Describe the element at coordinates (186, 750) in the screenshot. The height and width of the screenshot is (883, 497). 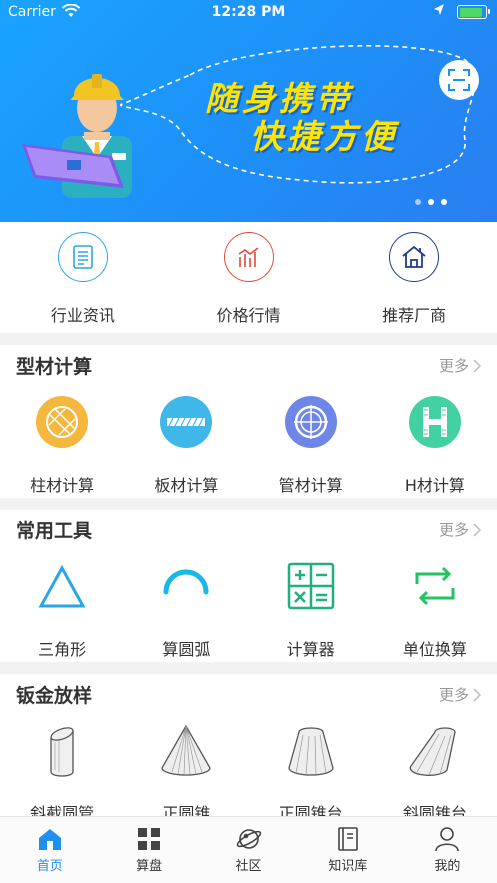
I see `cone-icon` at that location.